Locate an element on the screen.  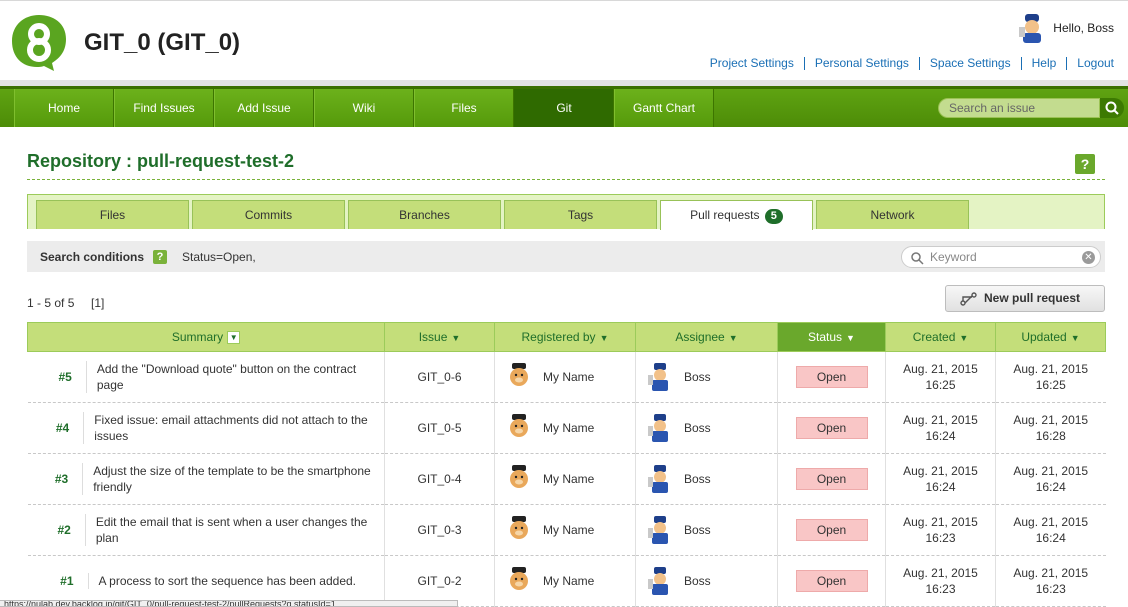
space-settings-link: Space Settings is located at coordinates (969, 63).